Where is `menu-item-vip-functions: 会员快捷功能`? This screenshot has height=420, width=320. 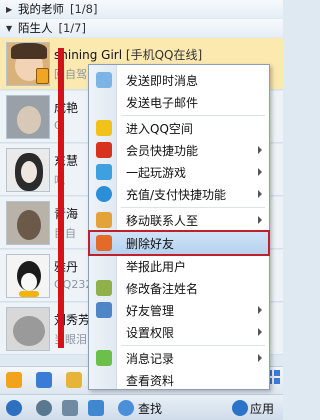 menu-item-vip-functions: 会员快捷功能 is located at coordinates (179, 150).